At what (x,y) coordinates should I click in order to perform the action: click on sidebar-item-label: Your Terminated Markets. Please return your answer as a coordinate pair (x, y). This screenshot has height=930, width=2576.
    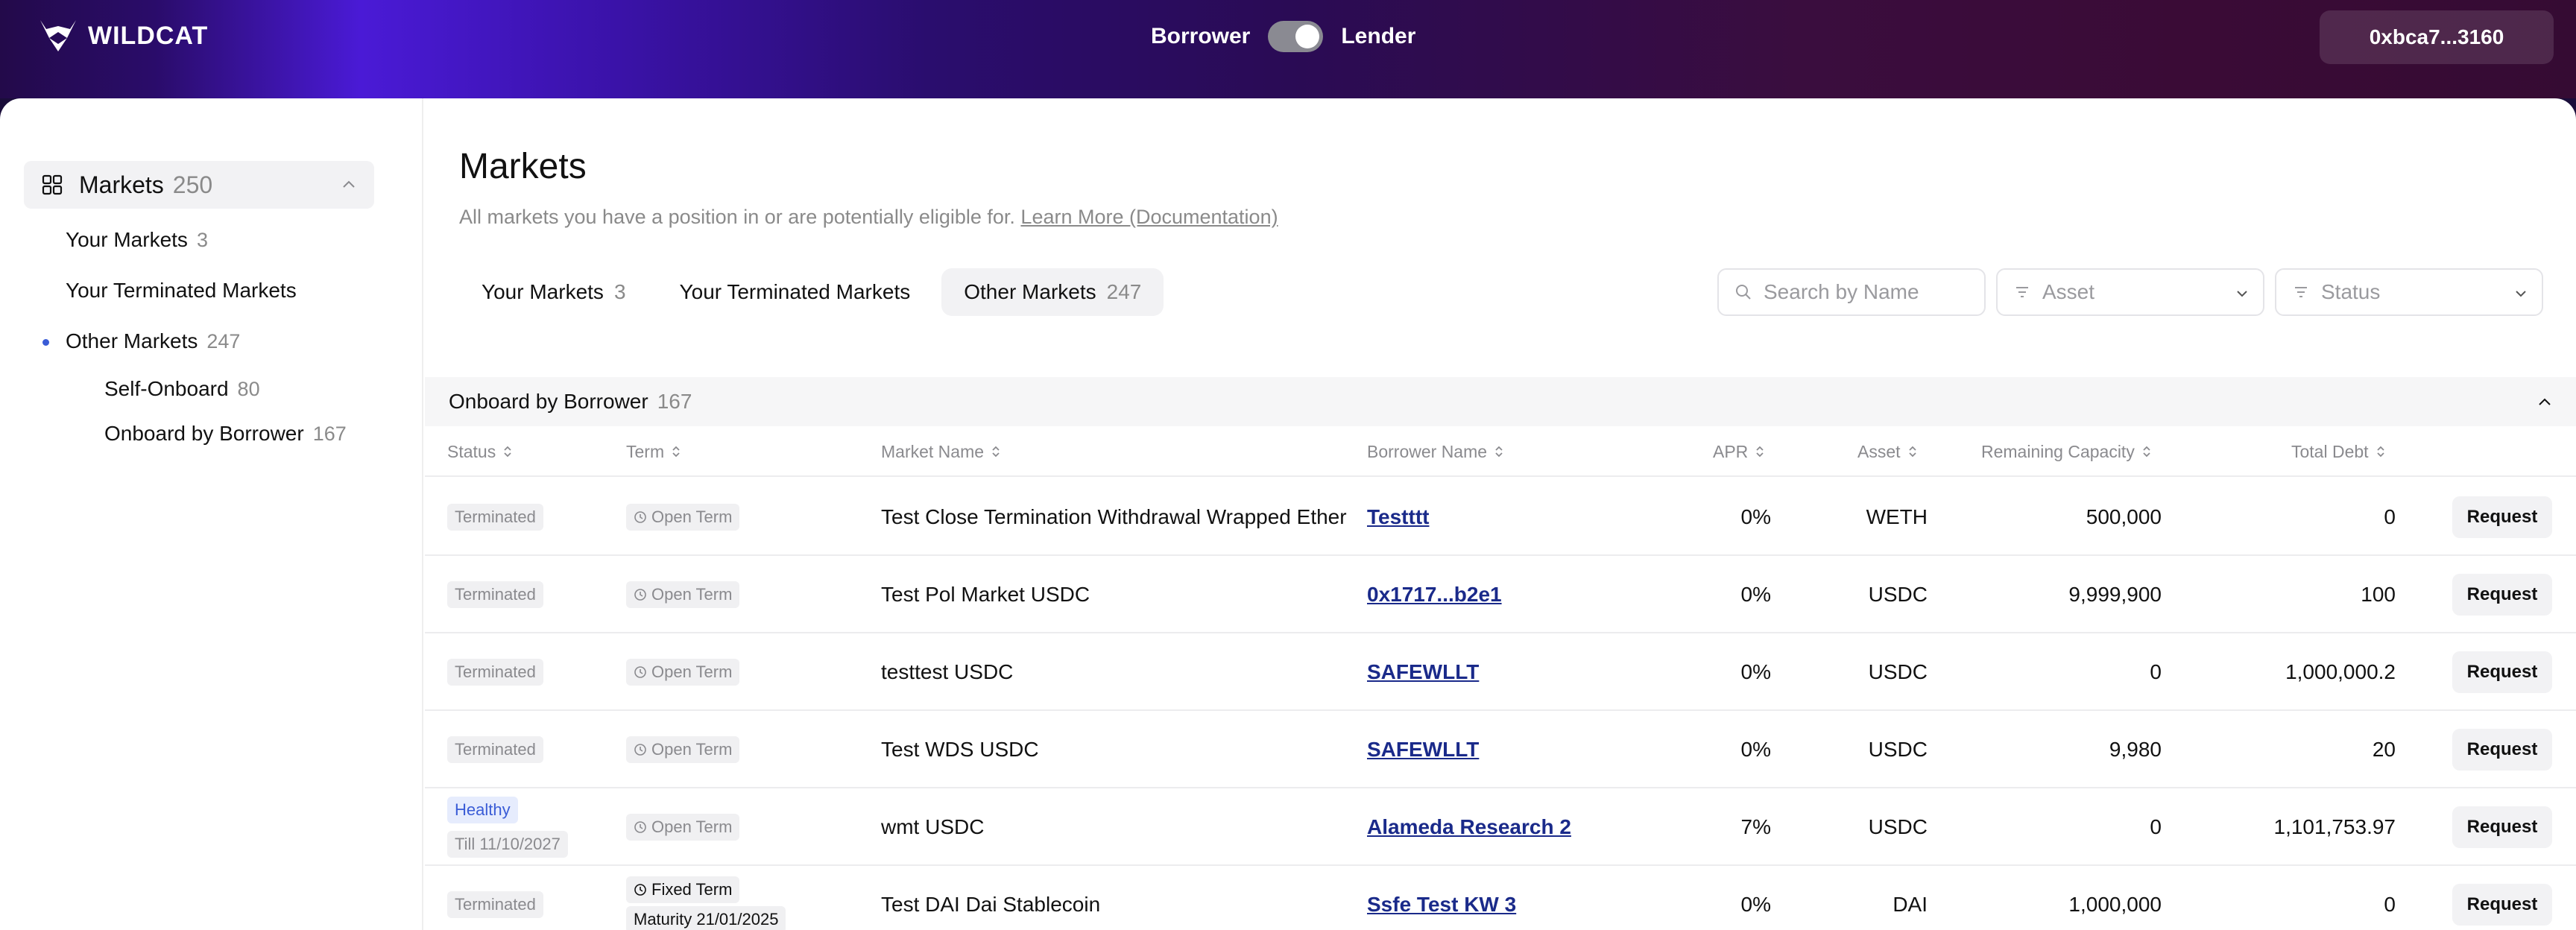
    Looking at the image, I should click on (181, 291).